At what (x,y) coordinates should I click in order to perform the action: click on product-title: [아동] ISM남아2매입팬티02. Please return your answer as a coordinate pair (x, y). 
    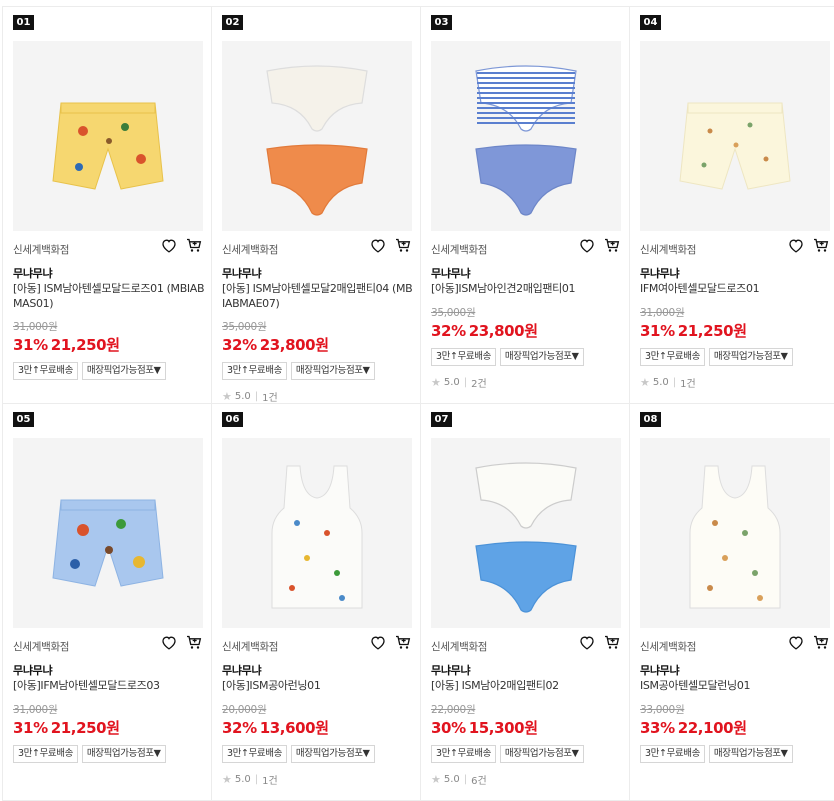
    Looking at the image, I should click on (527, 685).